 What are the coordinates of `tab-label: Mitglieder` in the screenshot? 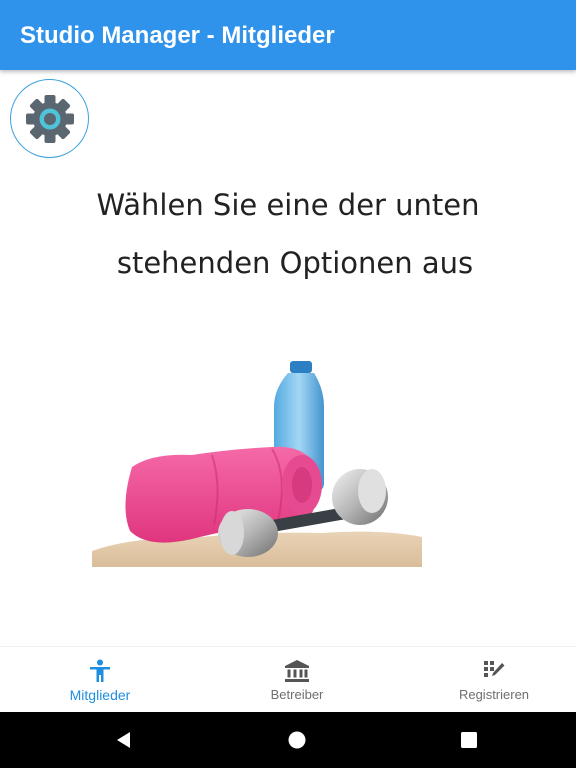 It's located at (100, 695).